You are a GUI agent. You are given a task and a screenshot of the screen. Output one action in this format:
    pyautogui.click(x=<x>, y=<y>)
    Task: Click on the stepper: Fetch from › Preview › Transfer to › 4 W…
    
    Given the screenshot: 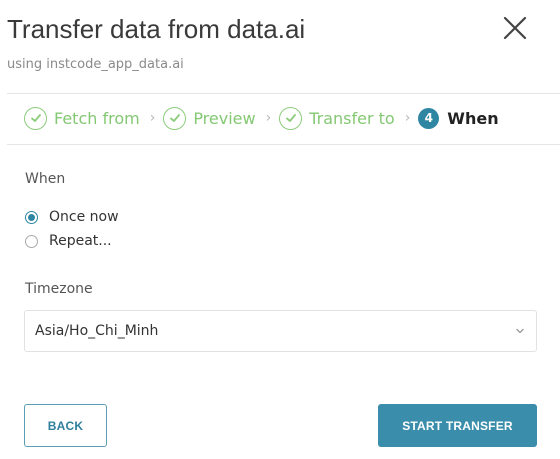 What is the action you would take?
    pyautogui.click(x=261, y=118)
    